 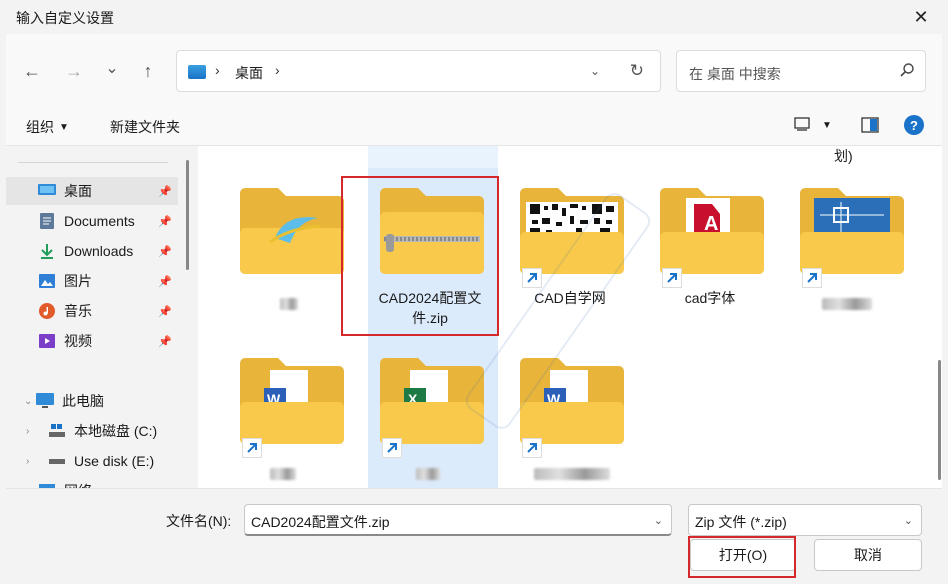 What do you see at coordinates (187, 215) in the screenshot?
I see `sidebar-scrollbar` at bounding box center [187, 215].